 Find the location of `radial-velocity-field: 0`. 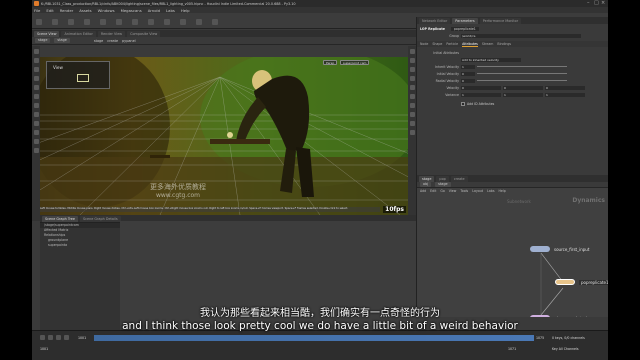

radial-velocity-field: 0 is located at coordinates (468, 80).